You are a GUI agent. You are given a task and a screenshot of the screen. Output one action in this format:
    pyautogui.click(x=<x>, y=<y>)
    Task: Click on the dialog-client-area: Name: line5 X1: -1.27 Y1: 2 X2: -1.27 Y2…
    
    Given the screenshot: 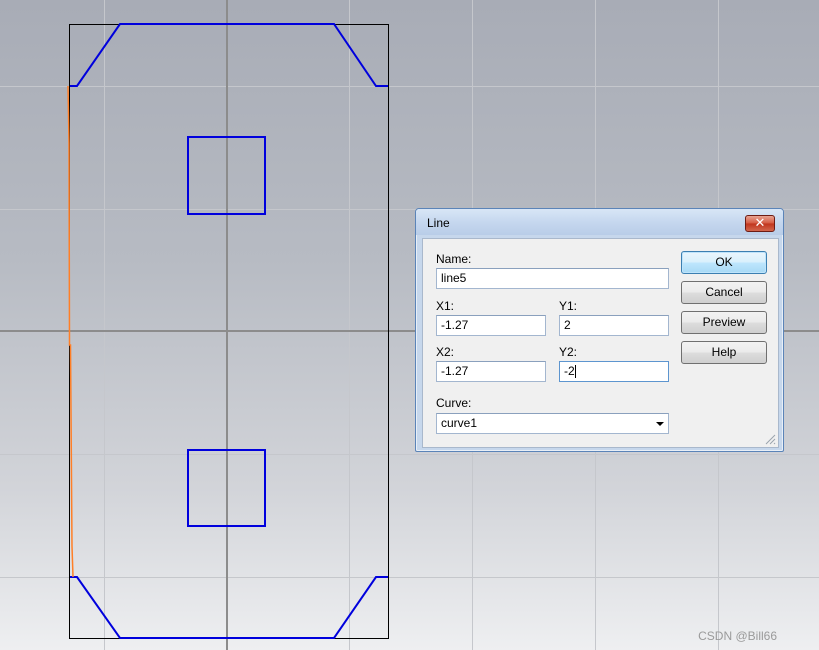 What is the action you would take?
    pyautogui.click(x=600, y=343)
    